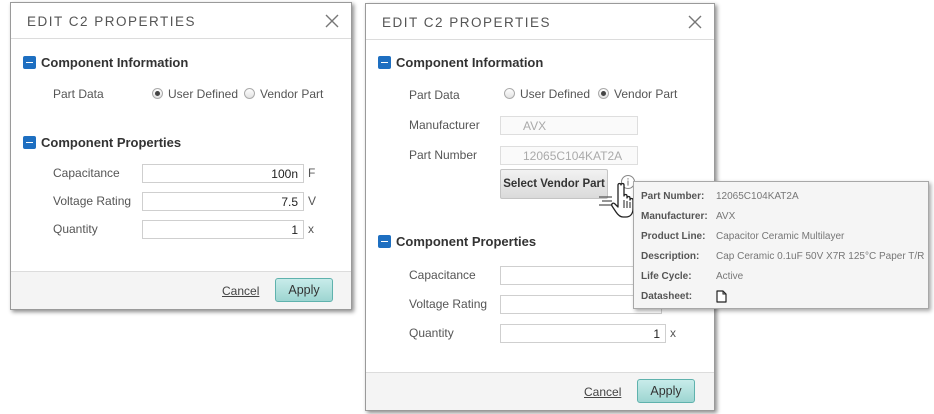 The width and height of the screenshot is (934, 414). Describe the element at coordinates (223, 173) in the screenshot. I see `capacitance-input: 100n` at that location.